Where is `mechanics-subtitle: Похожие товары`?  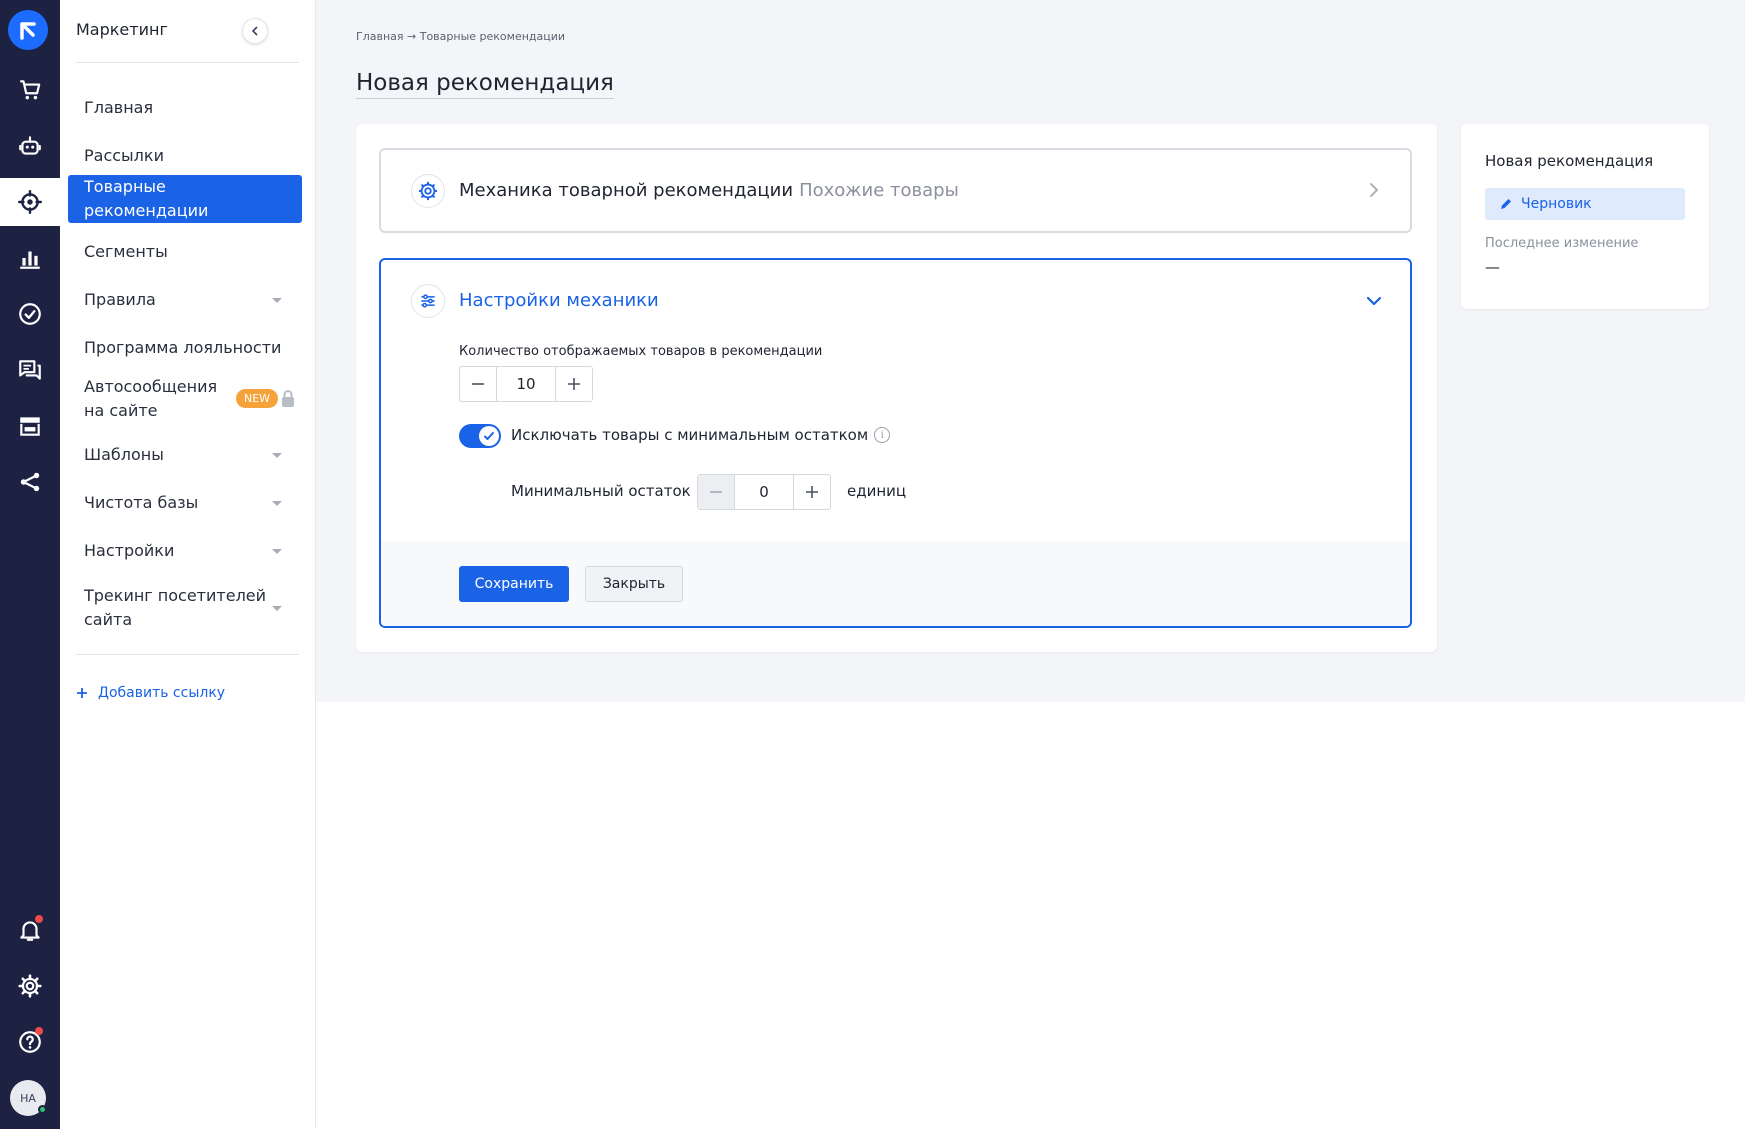
mechanics-subtitle: Похожие товары is located at coordinates (879, 190).